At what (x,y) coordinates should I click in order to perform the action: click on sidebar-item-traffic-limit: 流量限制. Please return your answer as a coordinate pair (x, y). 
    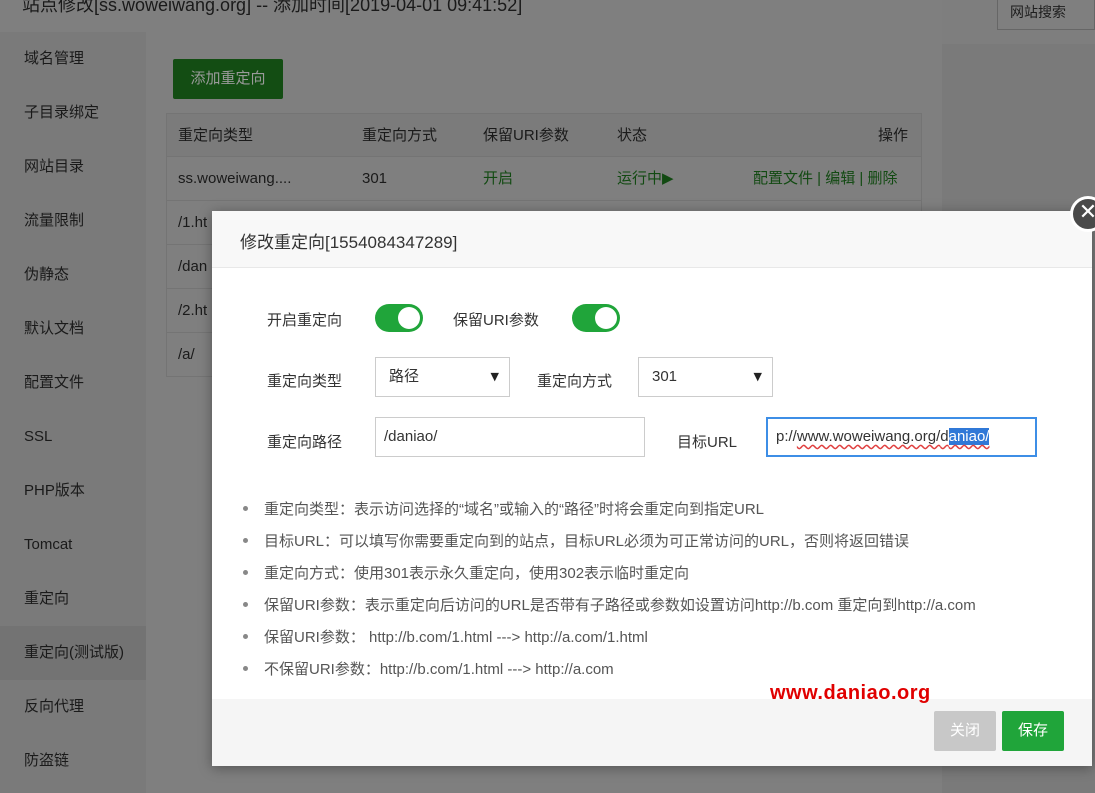
    Looking at the image, I should click on (73, 221).